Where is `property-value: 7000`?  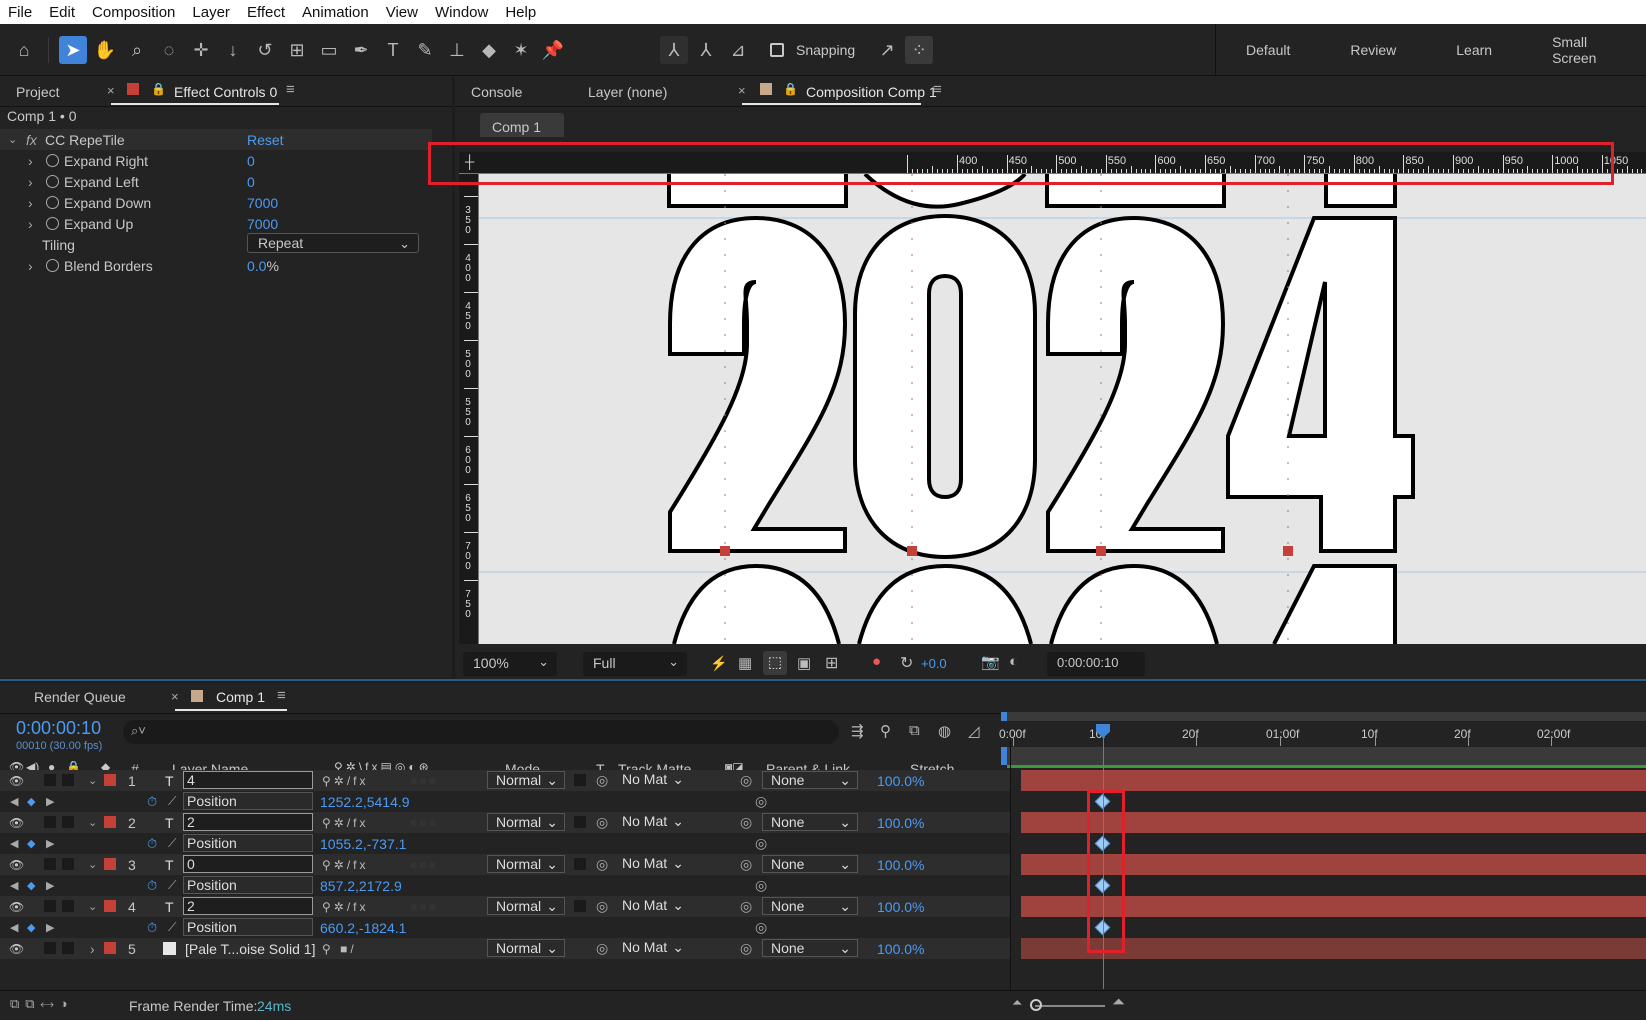
property-value: 7000 is located at coordinates (262, 203).